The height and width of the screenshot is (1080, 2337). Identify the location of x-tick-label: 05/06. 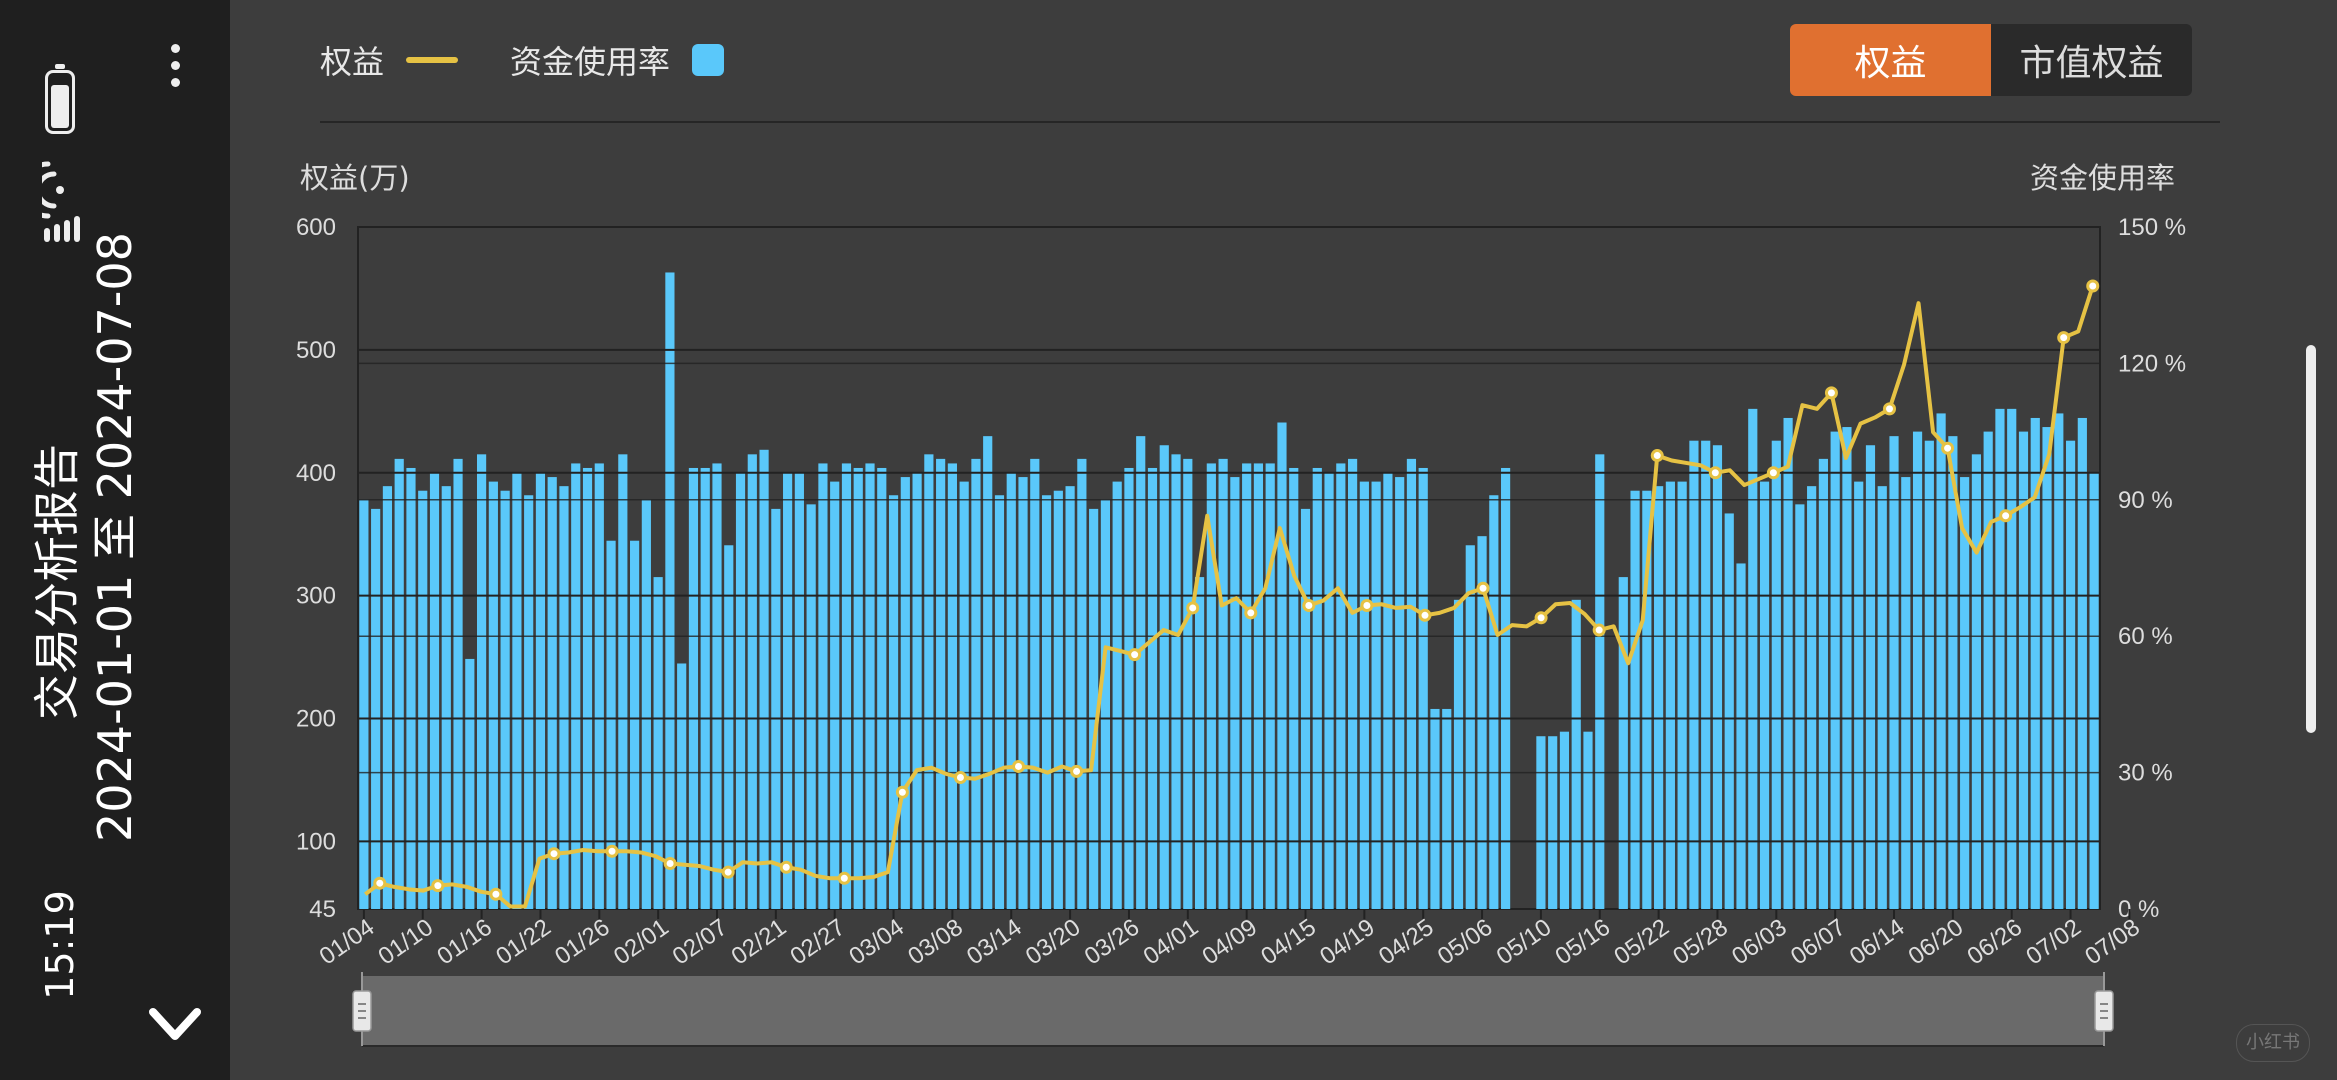
(1465, 942).